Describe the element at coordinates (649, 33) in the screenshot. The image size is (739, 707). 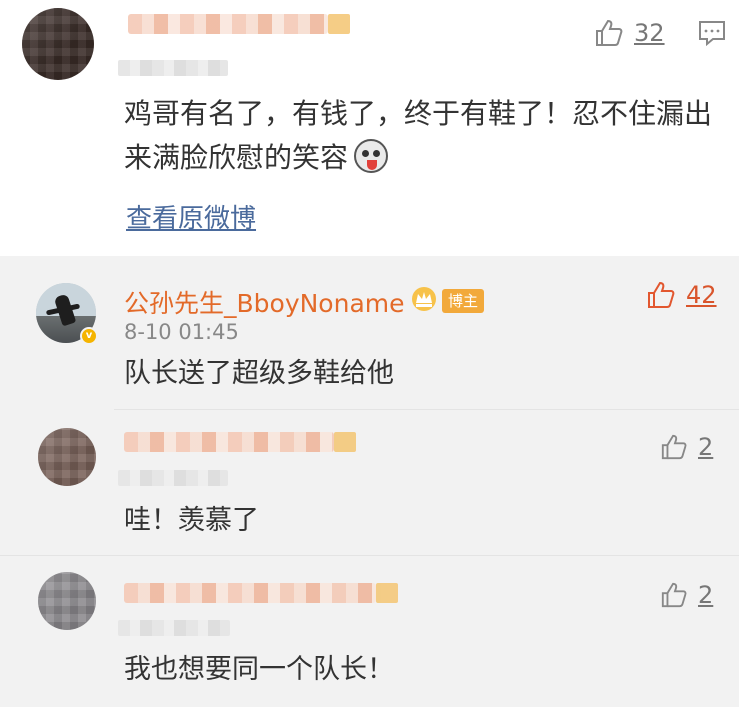
I see `like-count: 32` at that location.